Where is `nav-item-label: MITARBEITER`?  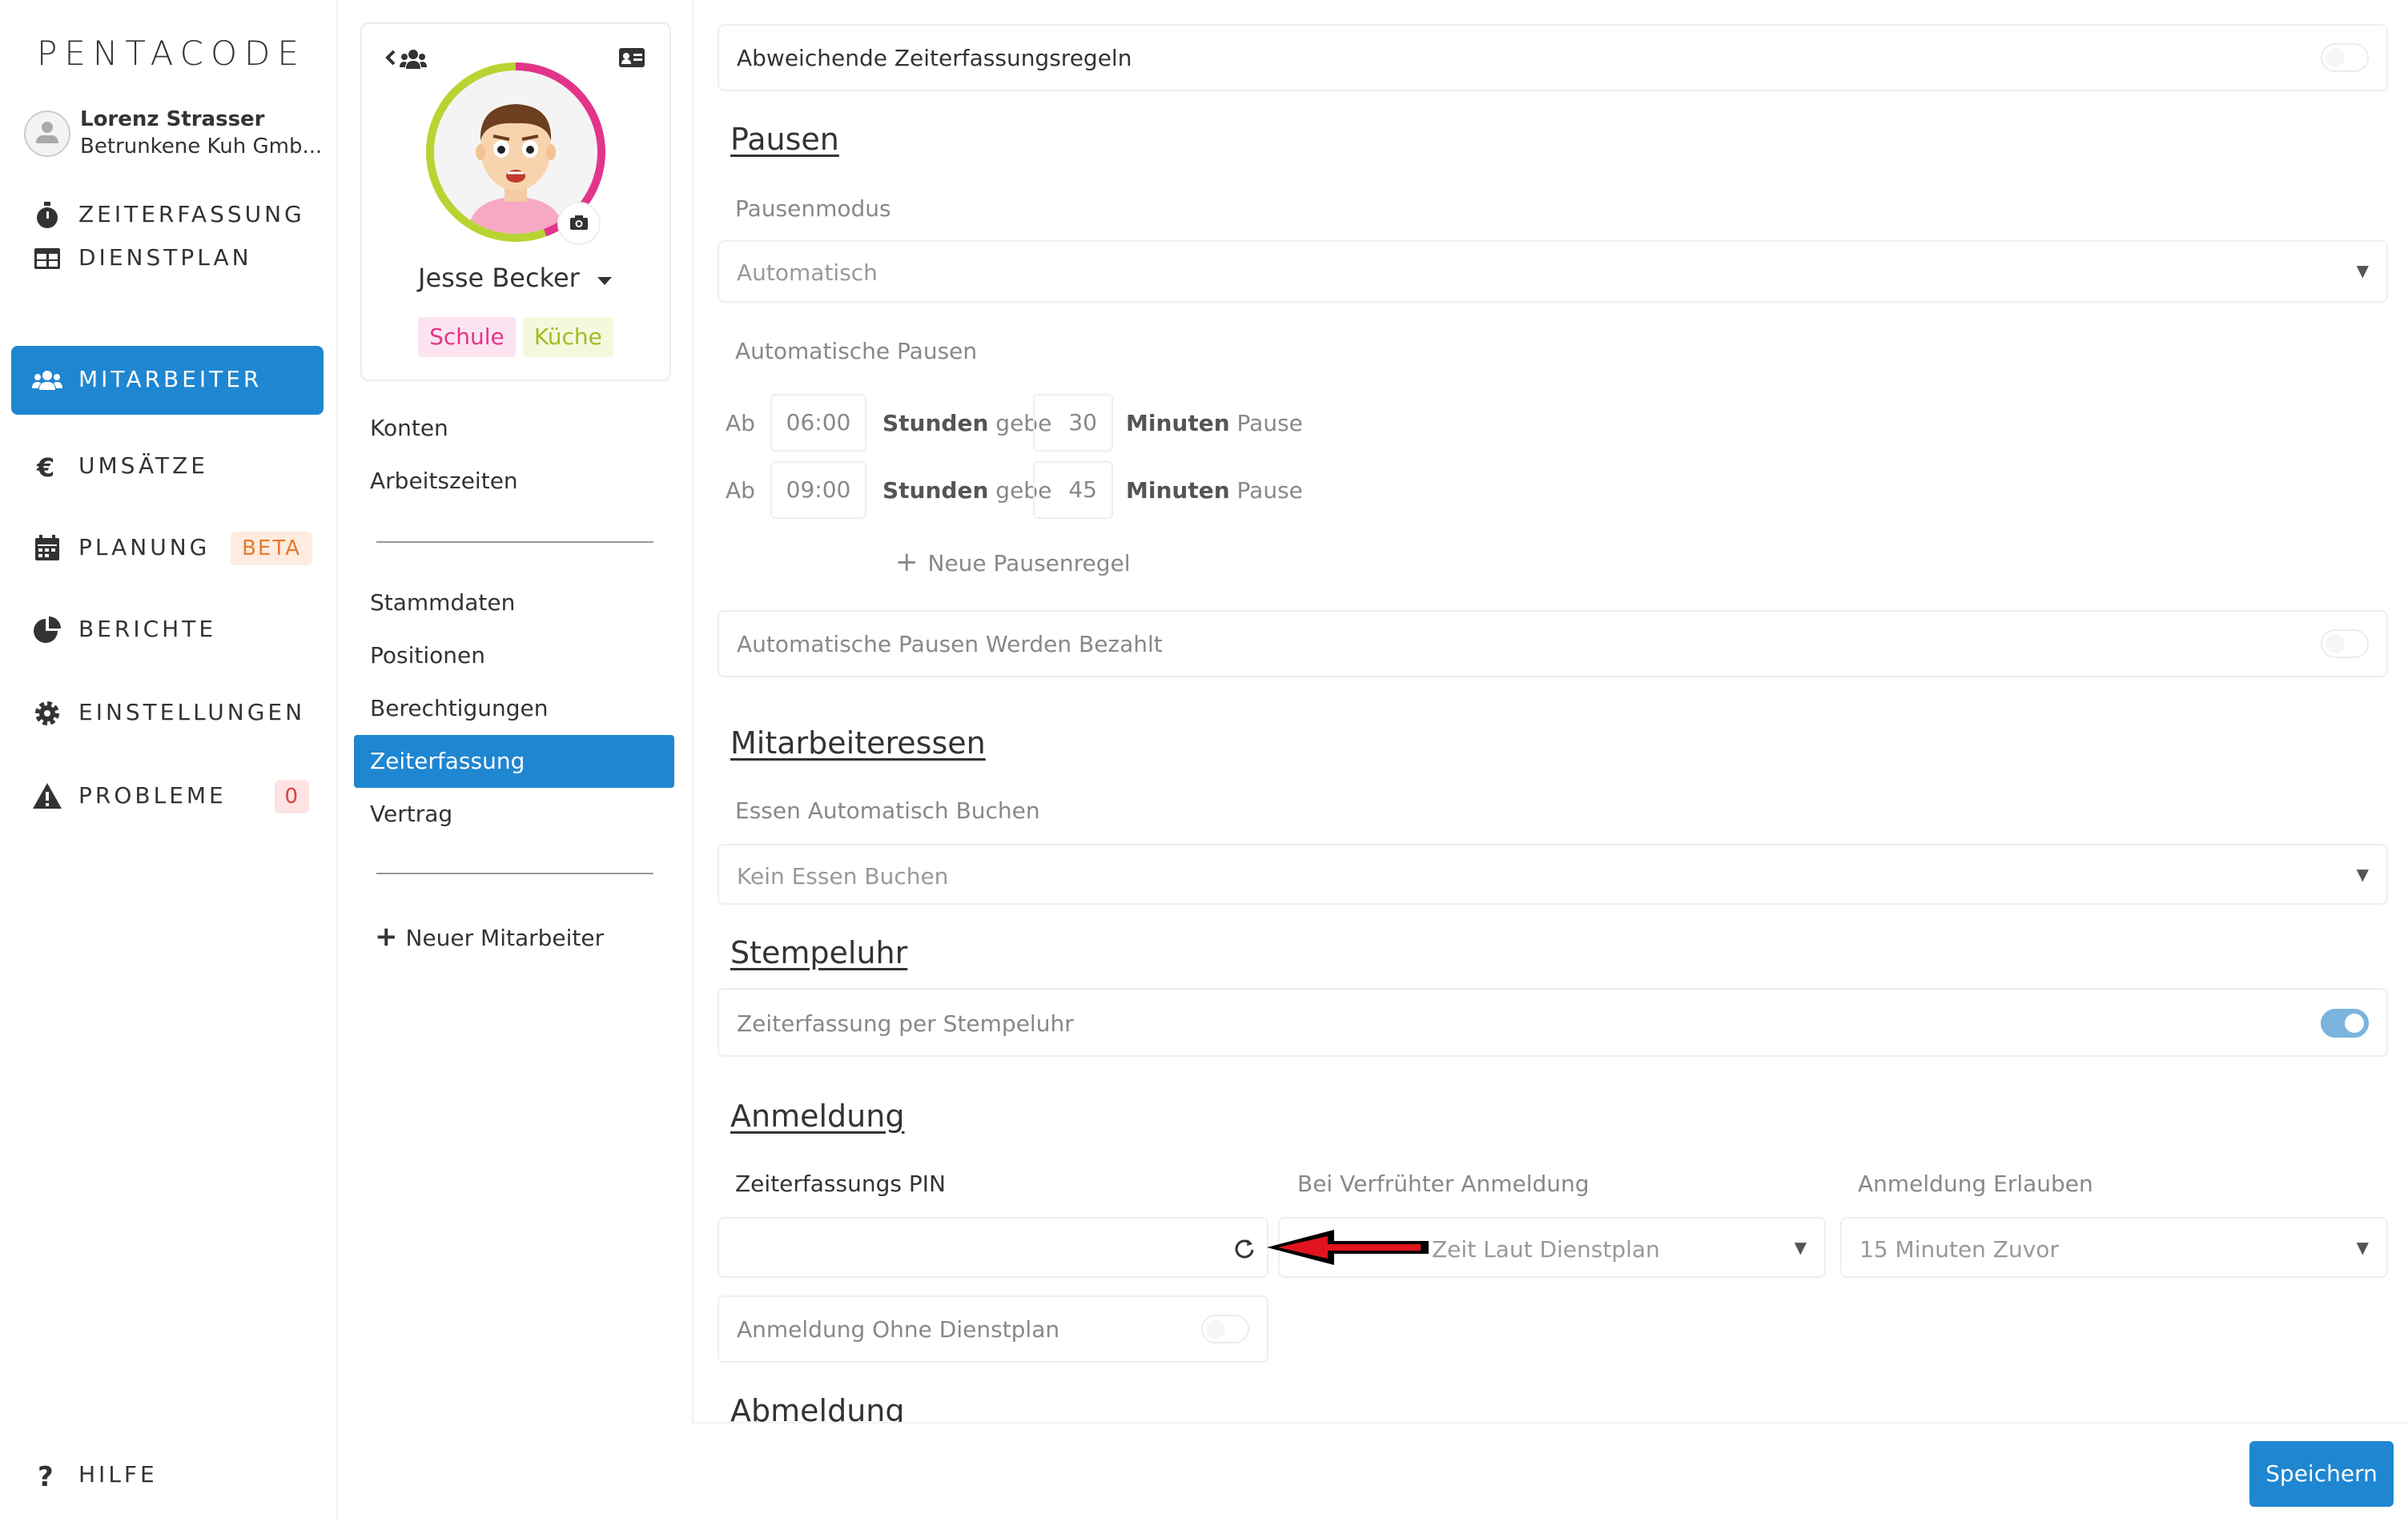
nav-item-label: MITARBEITER is located at coordinates (171, 379).